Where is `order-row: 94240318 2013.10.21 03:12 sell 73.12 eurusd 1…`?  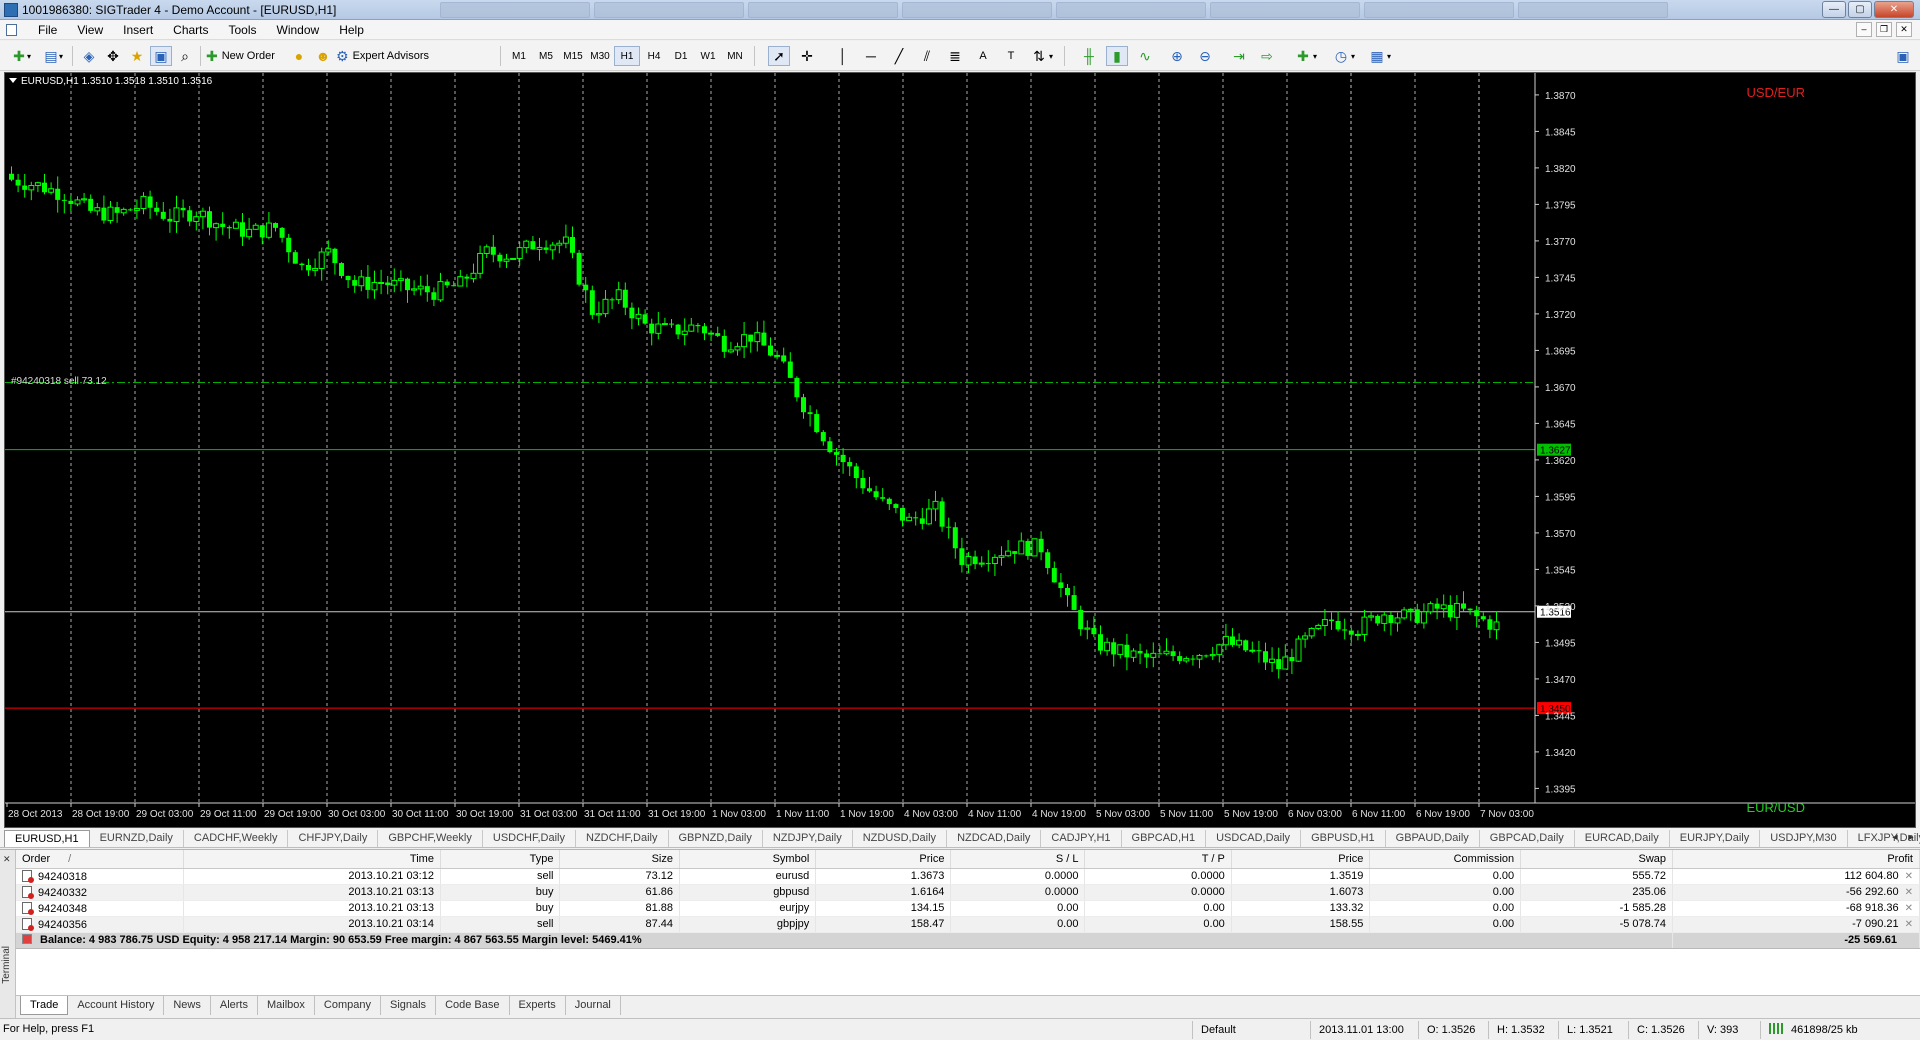
order-row: 94240318 2013.10.21 03:12 sell 73.12 eurusd 1… is located at coordinates (968, 876).